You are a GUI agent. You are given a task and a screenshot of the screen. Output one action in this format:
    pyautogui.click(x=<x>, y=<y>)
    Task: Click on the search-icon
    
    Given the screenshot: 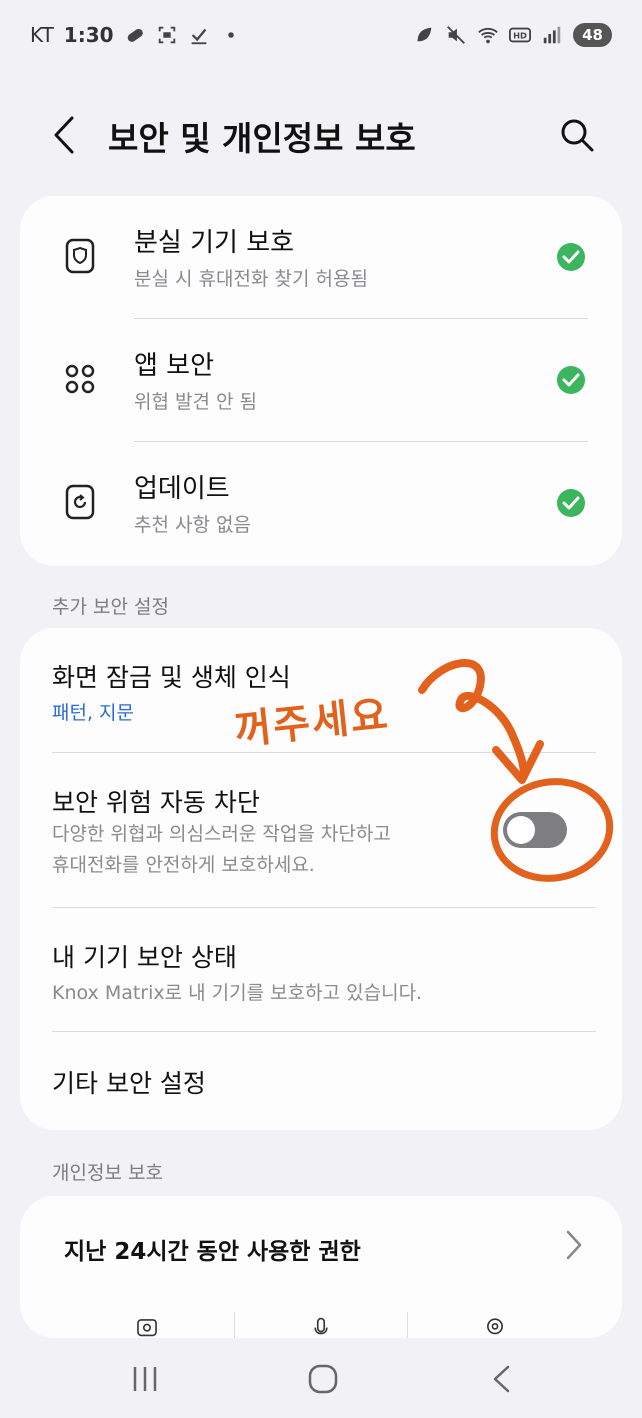 What is the action you would take?
    pyautogui.click(x=577, y=135)
    